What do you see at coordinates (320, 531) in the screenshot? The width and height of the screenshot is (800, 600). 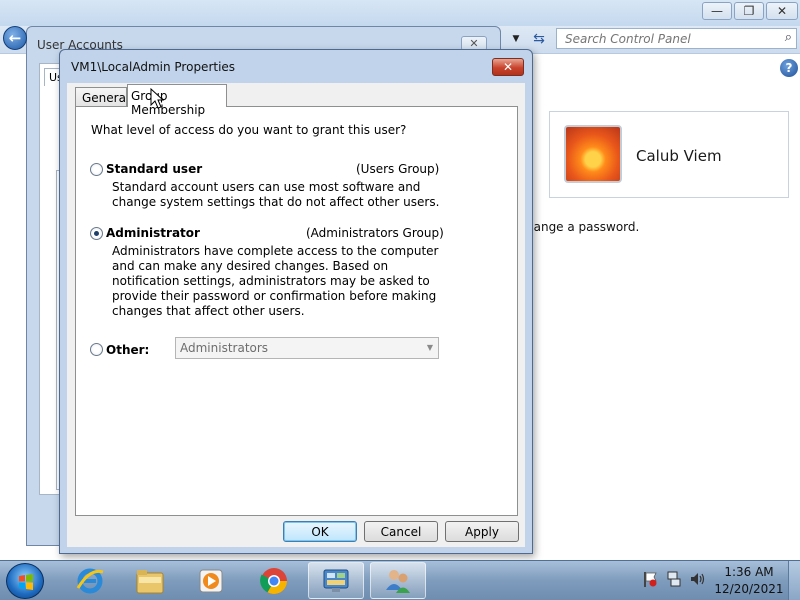 I see `ok-button: OK` at bounding box center [320, 531].